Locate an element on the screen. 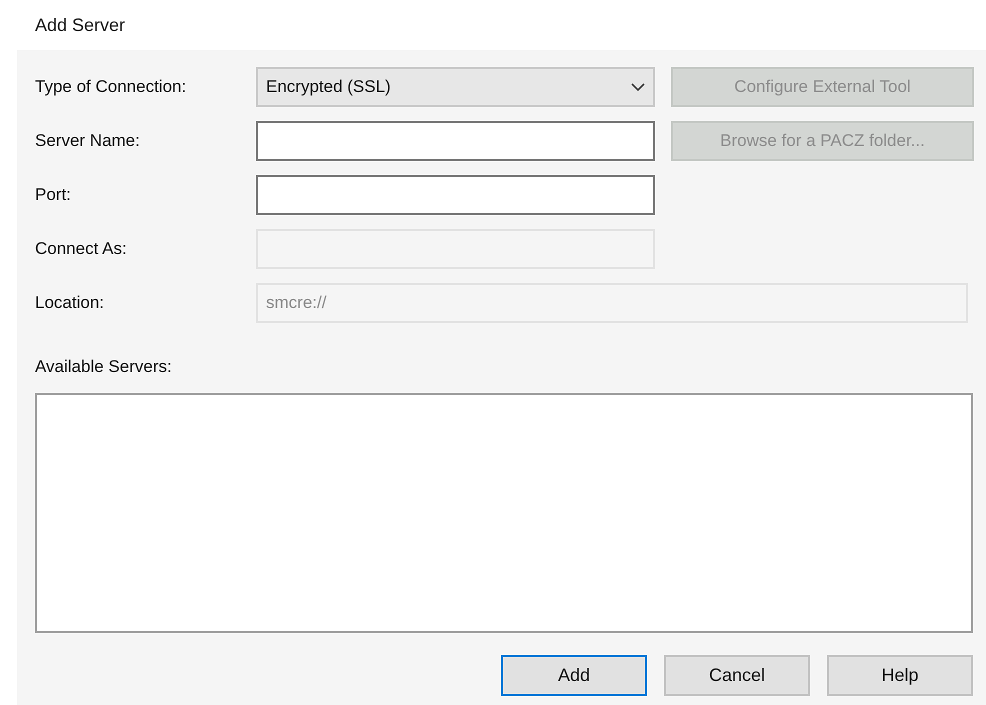 This screenshot has height=705, width=986. field-label: Port: is located at coordinates (53, 195).